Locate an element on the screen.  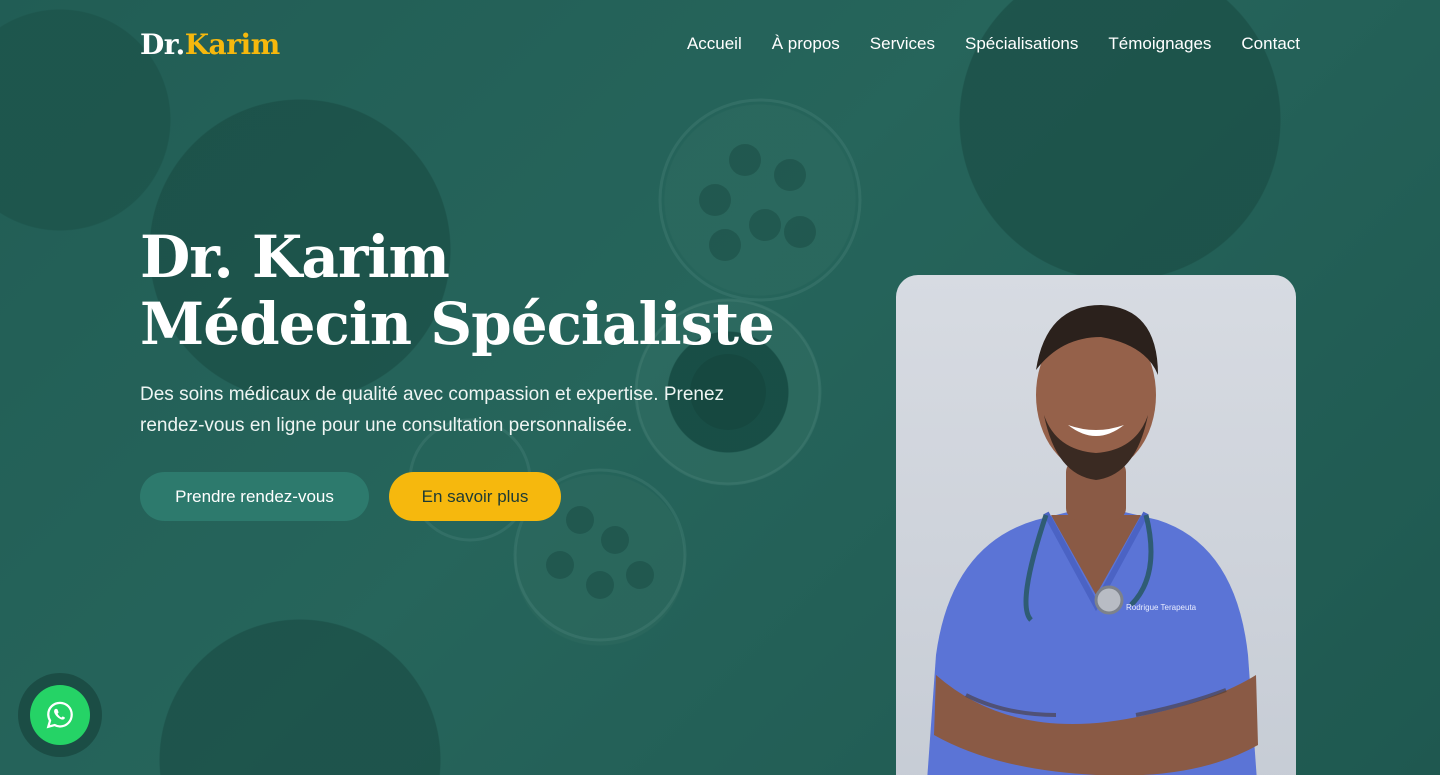
nav-item-a-propos: À propos is located at coordinates (806, 44).